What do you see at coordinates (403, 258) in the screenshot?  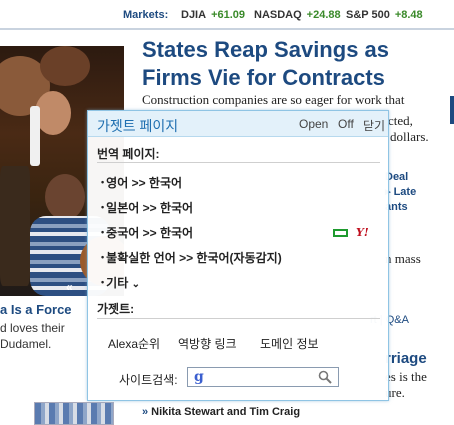 I see `sidebar-text: n mass` at bounding box center [403, 258].